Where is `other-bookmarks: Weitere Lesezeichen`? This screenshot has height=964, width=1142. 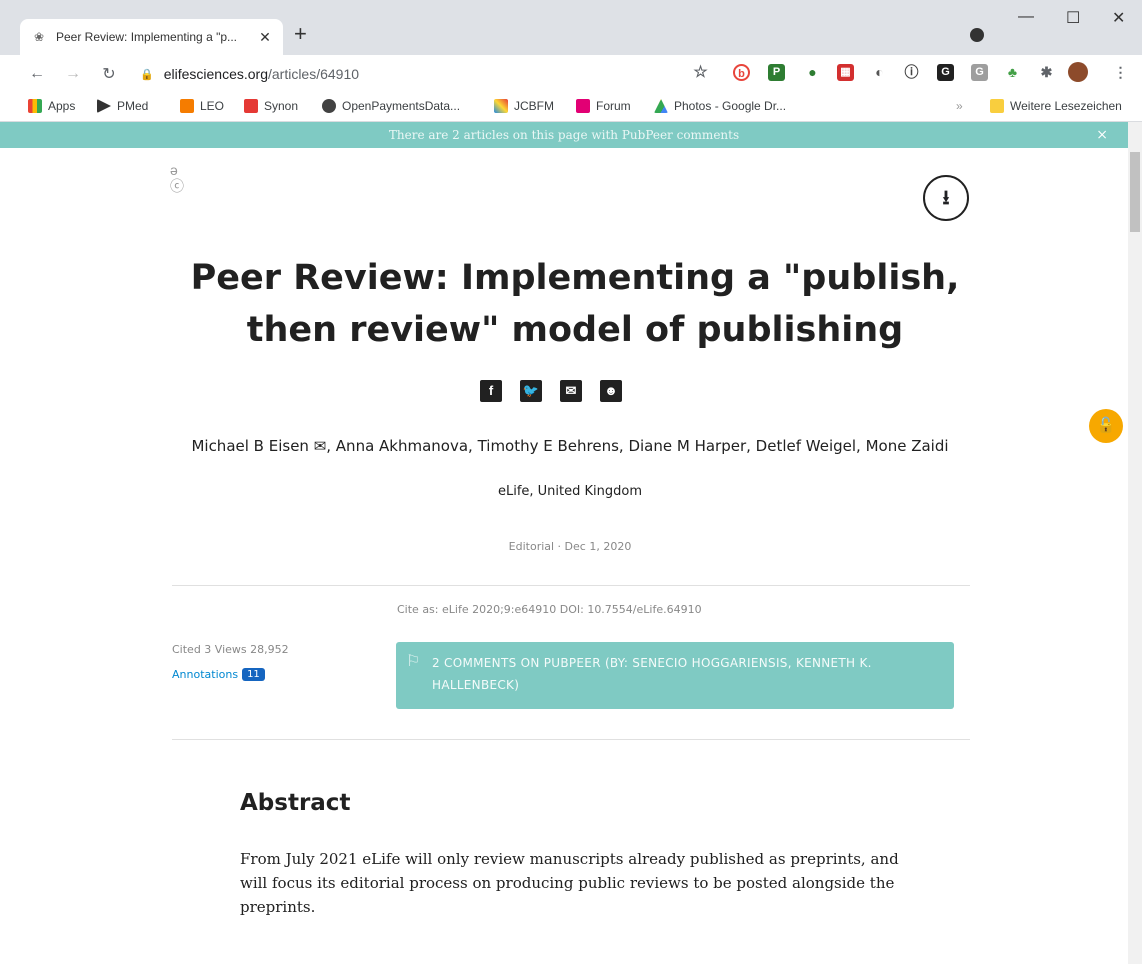 other-bookmarks: Weitere Lesezeichen is located at coordinates (1056, 106).